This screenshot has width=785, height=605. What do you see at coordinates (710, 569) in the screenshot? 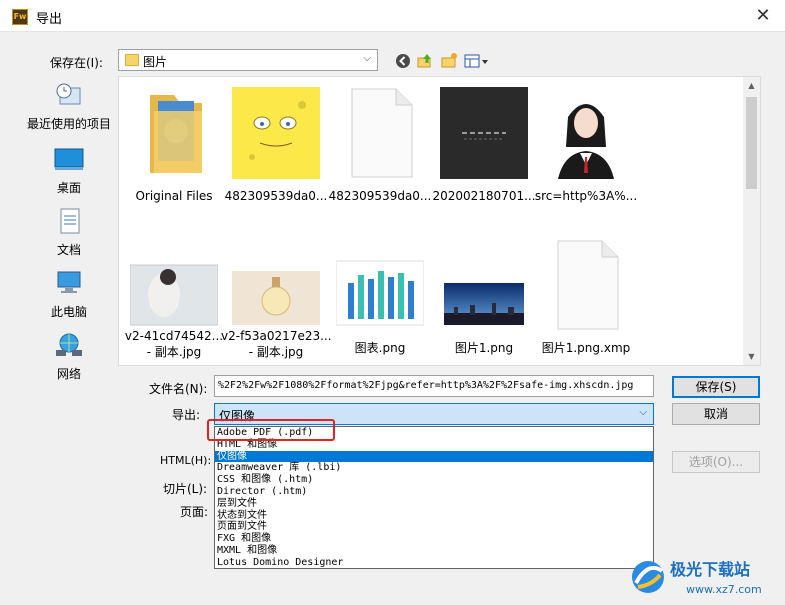
I see `watermark-text: 极光下载站` at bounding box center [710, 569].